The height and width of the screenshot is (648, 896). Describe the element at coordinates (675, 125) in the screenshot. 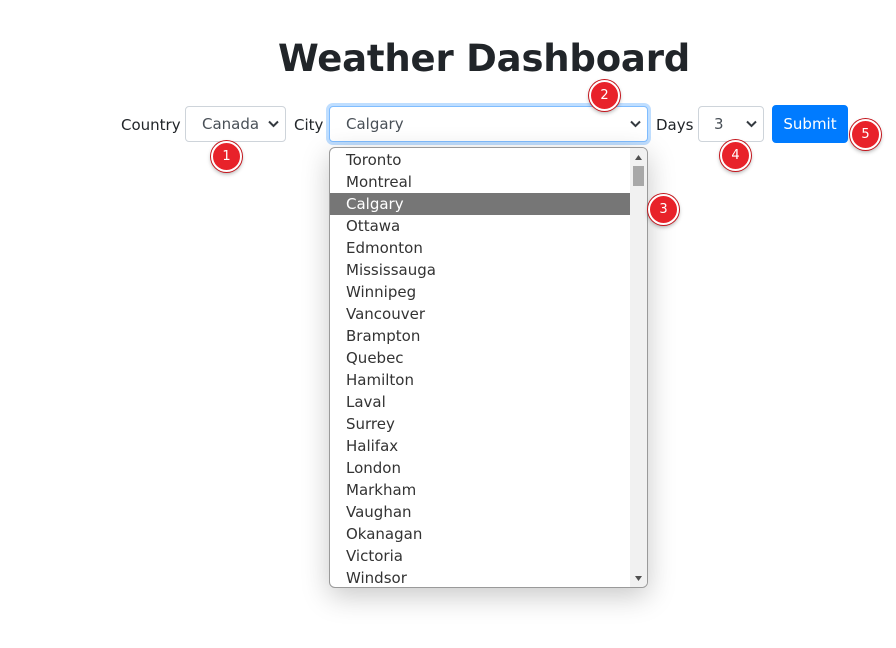

I see `days-label: Days` at that location.